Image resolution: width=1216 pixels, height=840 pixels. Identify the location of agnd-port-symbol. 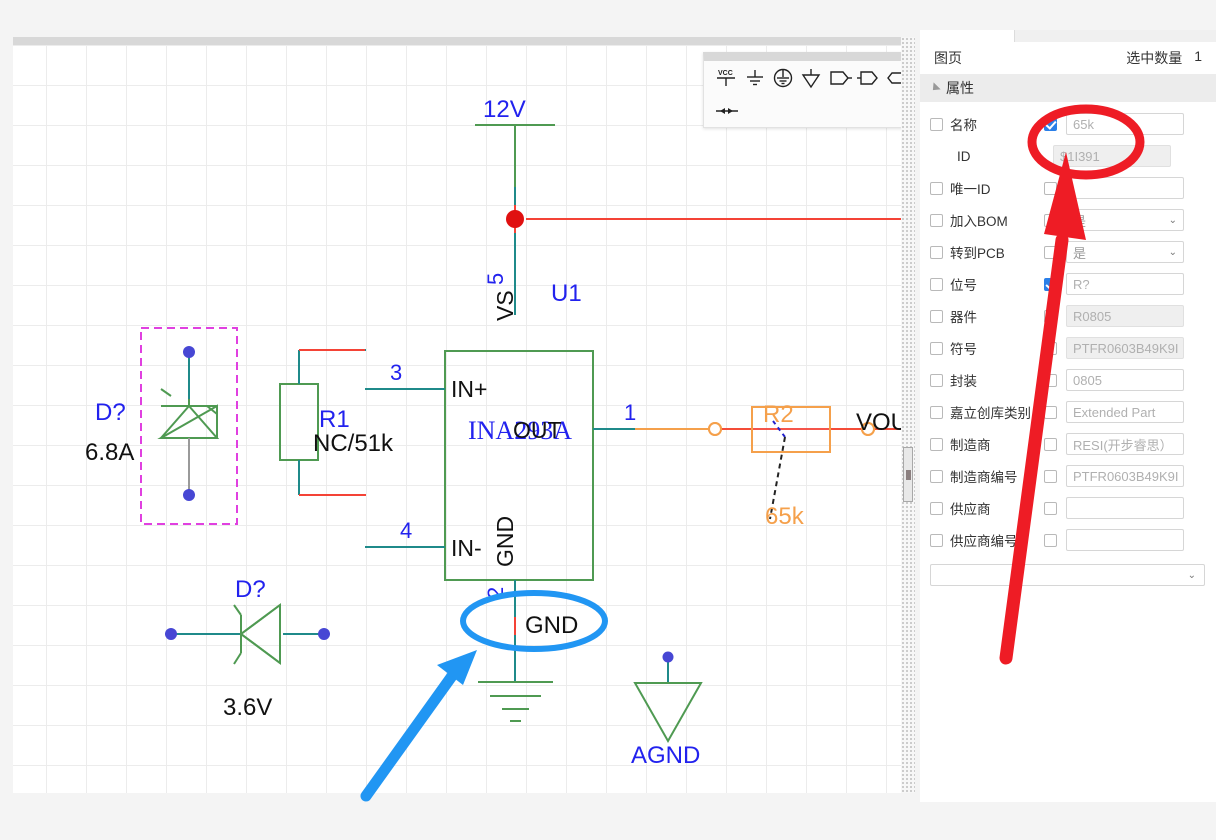
(668, 697).